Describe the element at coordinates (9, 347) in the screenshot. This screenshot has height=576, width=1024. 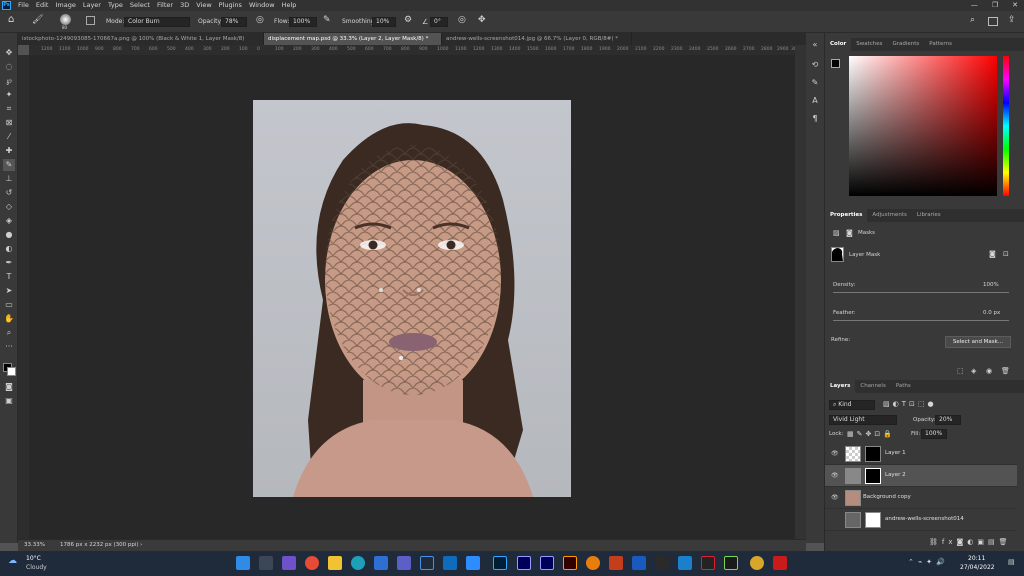
I see `more-tools-icon: ···` at that location.